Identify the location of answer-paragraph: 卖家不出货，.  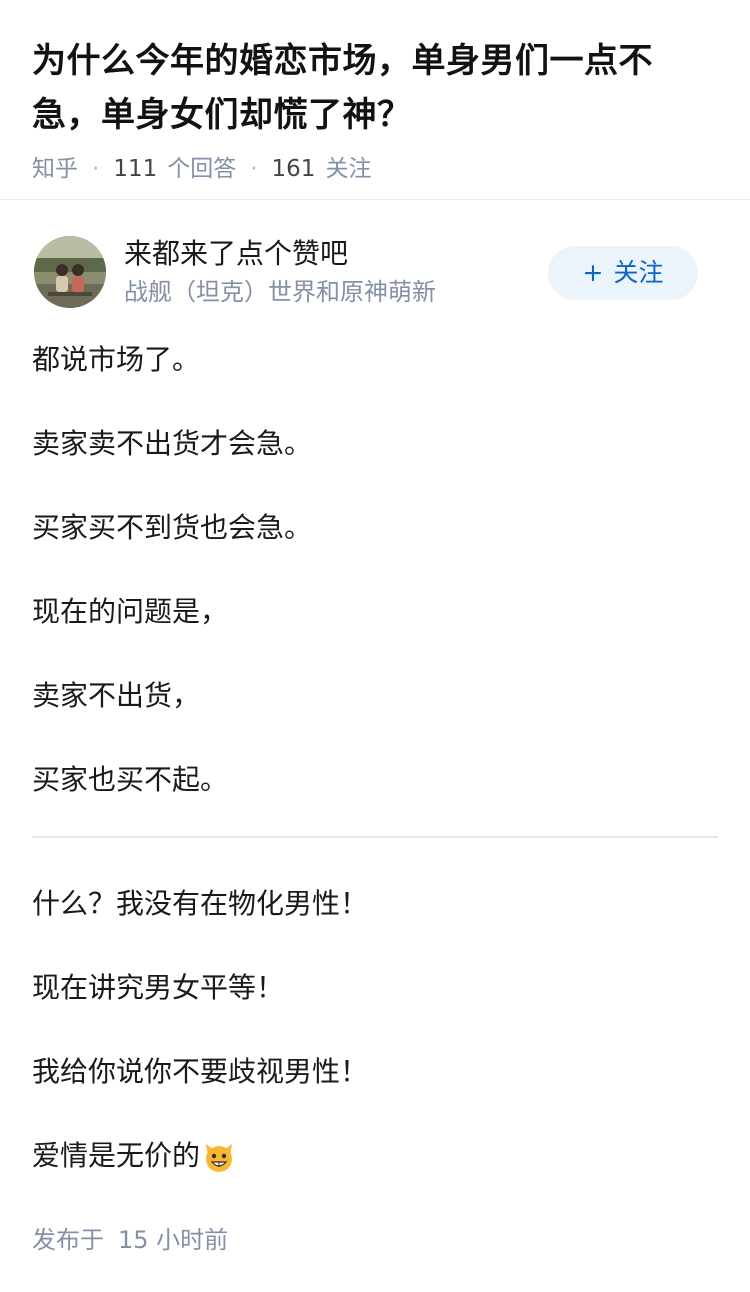
(116, 695).